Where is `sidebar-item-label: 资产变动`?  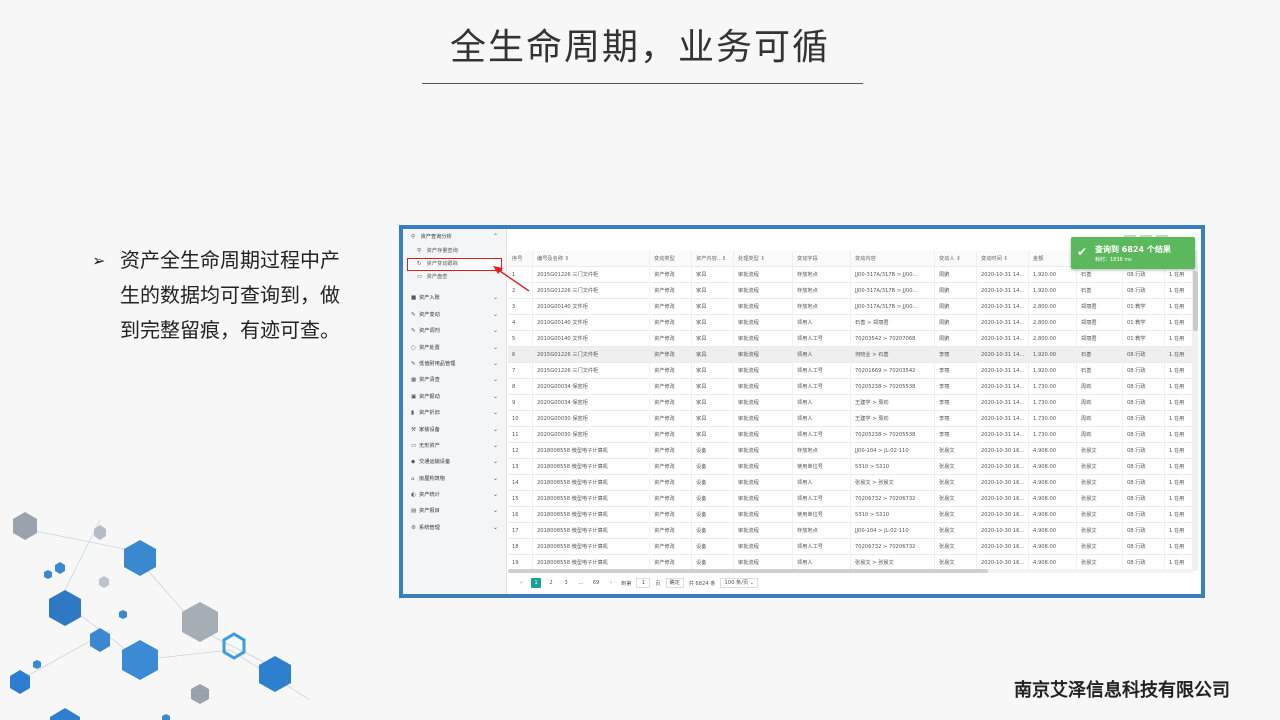
sidebar-item-label: 资产变动 is located at coordinates (429, 314).